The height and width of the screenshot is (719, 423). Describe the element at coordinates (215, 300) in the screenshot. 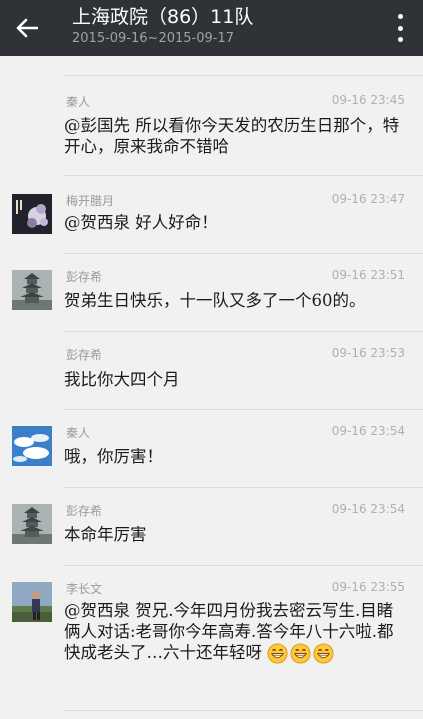

I see `message-text: 贺弟生日快乐，十一队又多了一个60的。` at that location.